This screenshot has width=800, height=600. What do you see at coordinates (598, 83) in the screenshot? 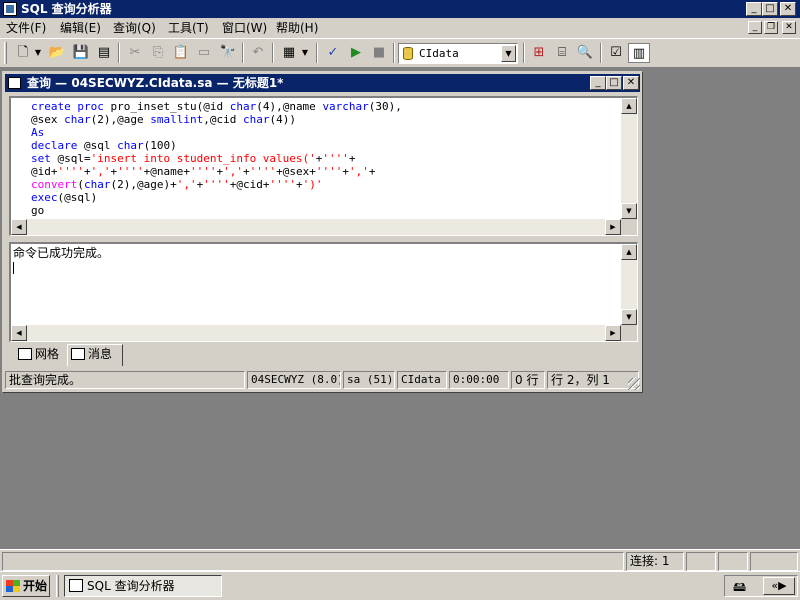
I see `query-minimize-button: _` at bounding box center [598, 83].